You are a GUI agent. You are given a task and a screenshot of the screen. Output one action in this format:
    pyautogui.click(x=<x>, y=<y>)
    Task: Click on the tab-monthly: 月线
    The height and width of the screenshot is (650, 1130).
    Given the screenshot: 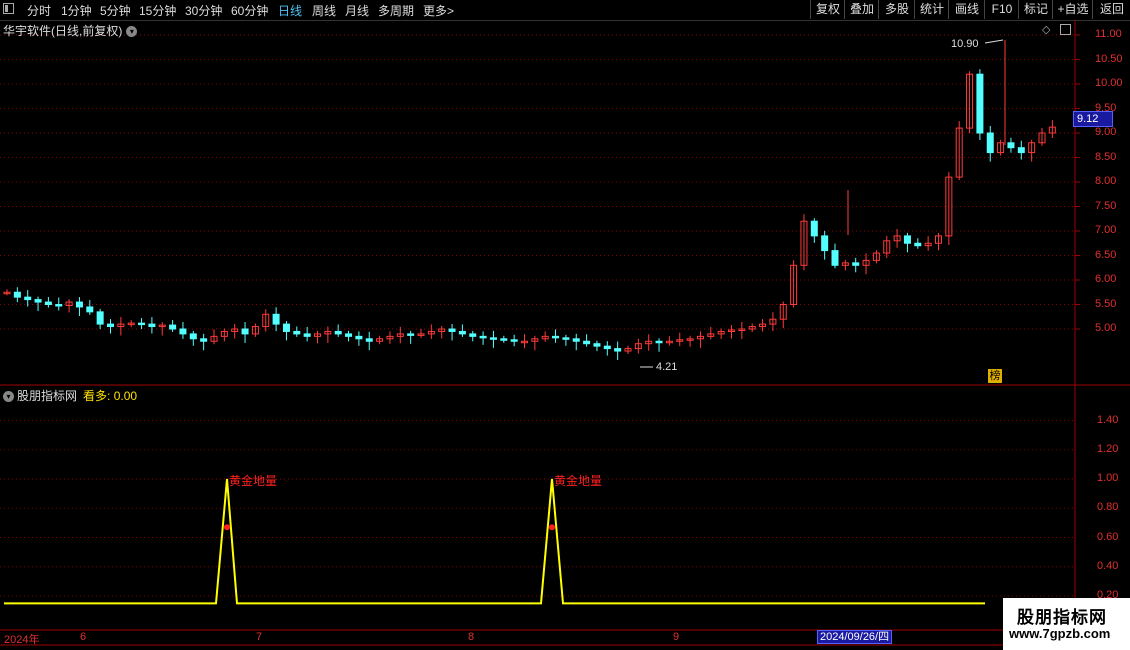 What is the action you would take?
    pyautogui.click(x=357, y=10)
    